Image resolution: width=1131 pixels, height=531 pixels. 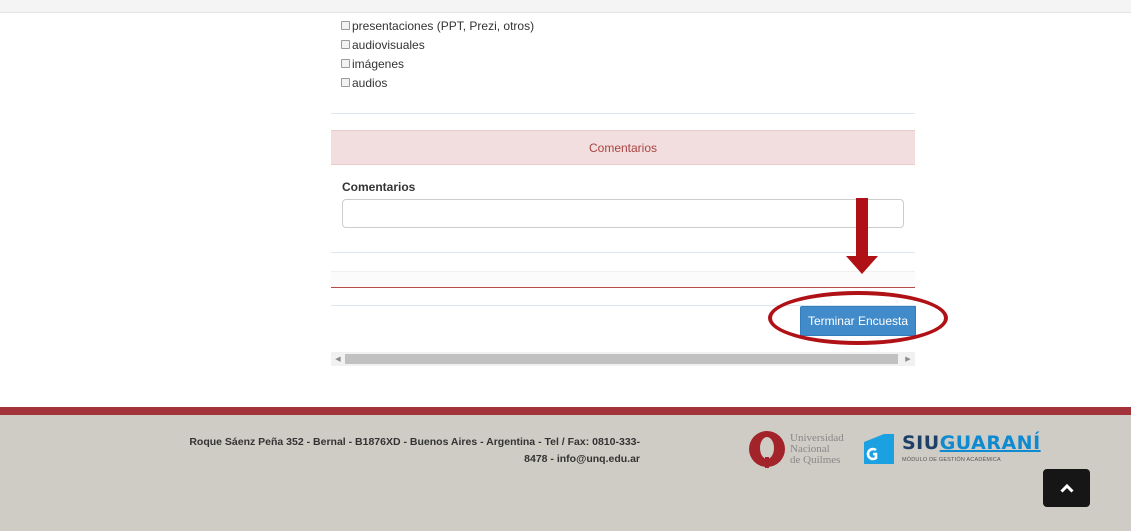 I want to click on footer-band, so click(x=565, y=411).